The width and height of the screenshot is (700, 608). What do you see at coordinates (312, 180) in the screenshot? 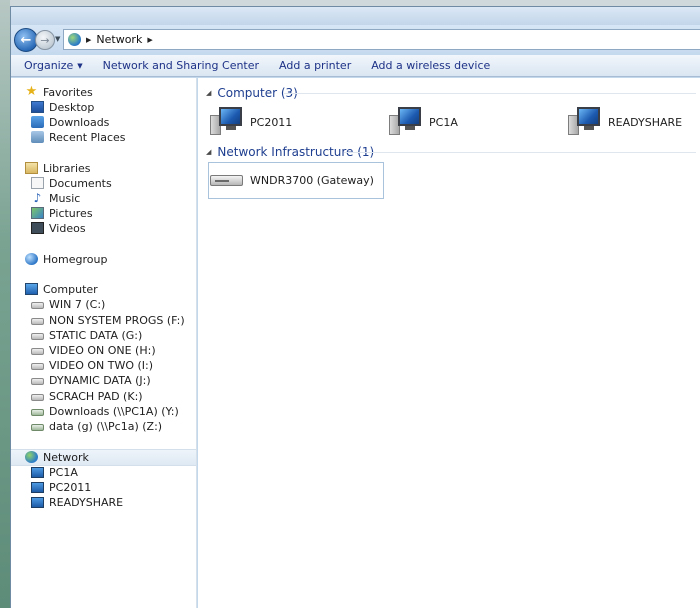
I see `device-name: WNDR3700 (Gateway)` at bounding box center [312, 180].